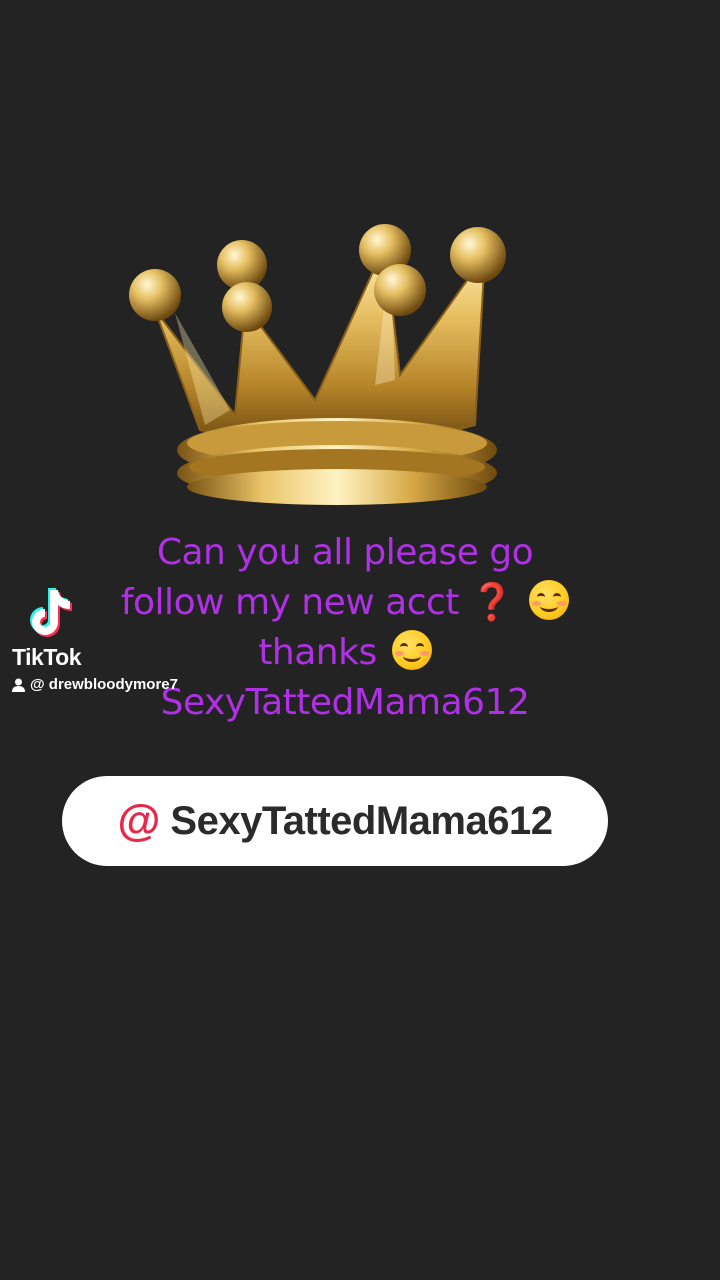  What do you see at coordinates (18, 685) in the screenshot?
I see `person-icon` at bounding box center [18, 685].